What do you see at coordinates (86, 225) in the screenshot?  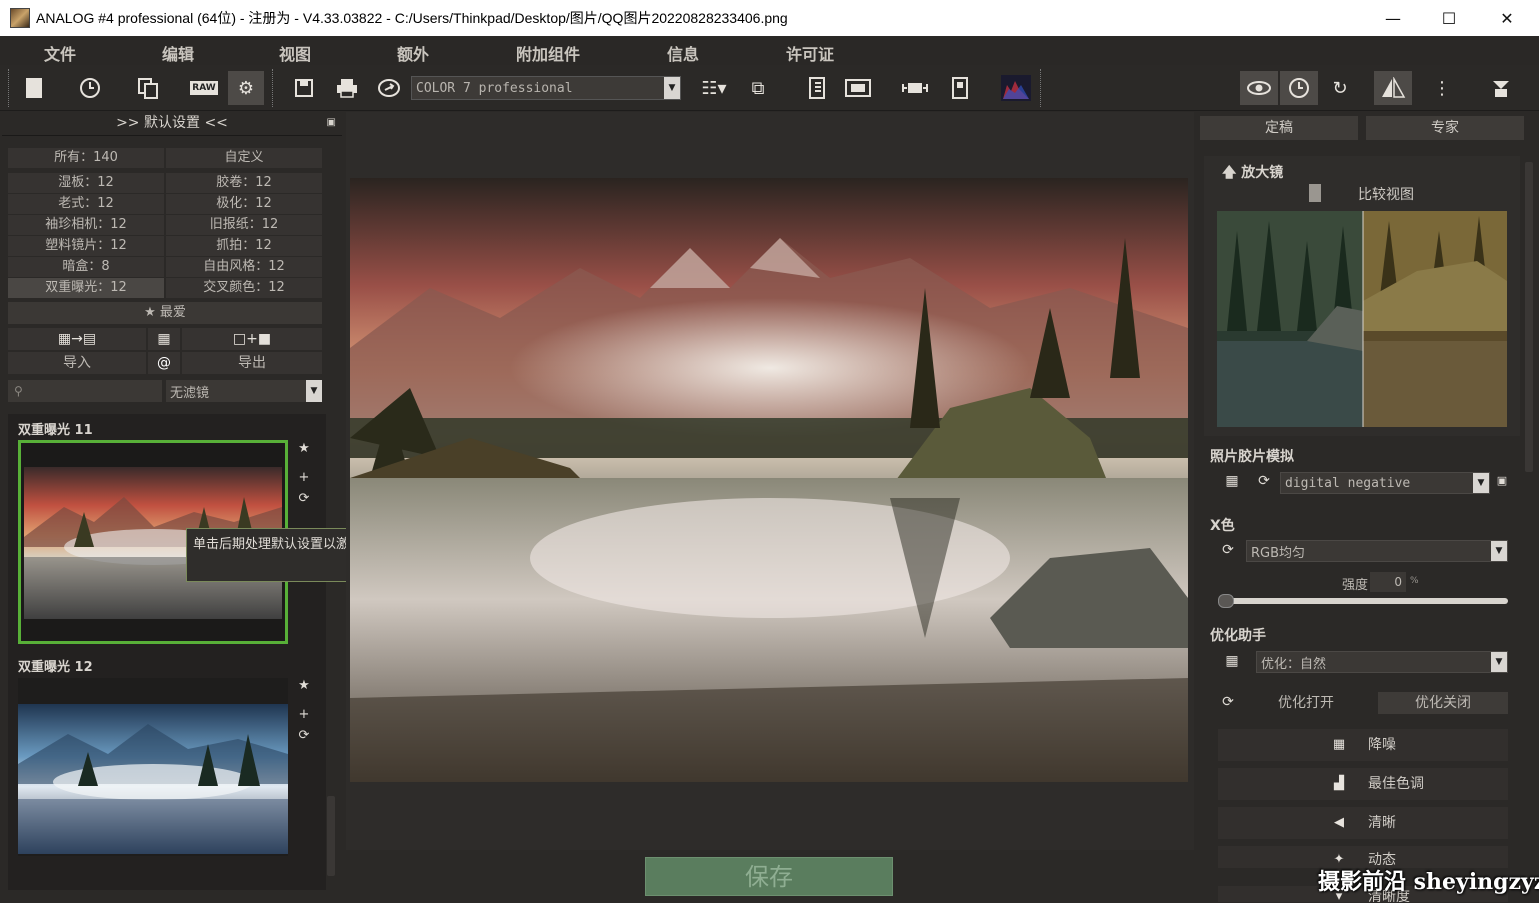 I see `category-pocket-camera: 袖珍相机：12` at bounding box center [86, 225].